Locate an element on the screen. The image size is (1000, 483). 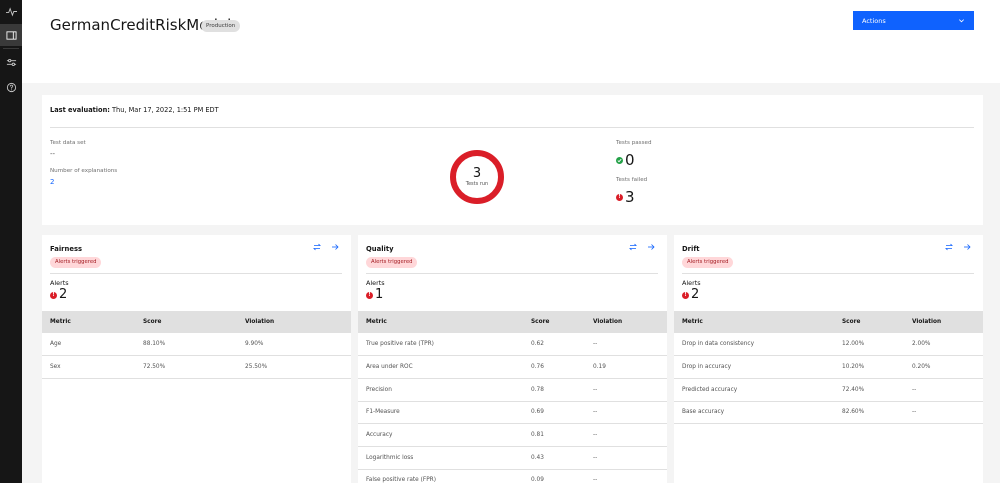
metric-cell: Predicted accuracy is located at coordinates (754, 390).